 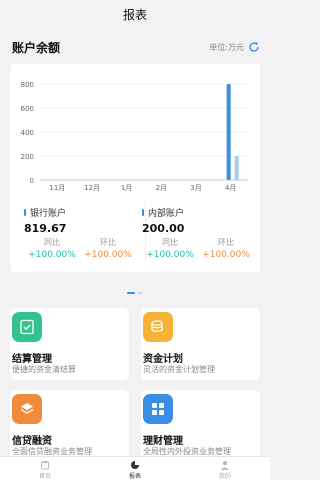 What do you see at coordinates (230, 188) in the screenshot?
I see `x-tick-label: 4月` at bounding box center [230, 188].